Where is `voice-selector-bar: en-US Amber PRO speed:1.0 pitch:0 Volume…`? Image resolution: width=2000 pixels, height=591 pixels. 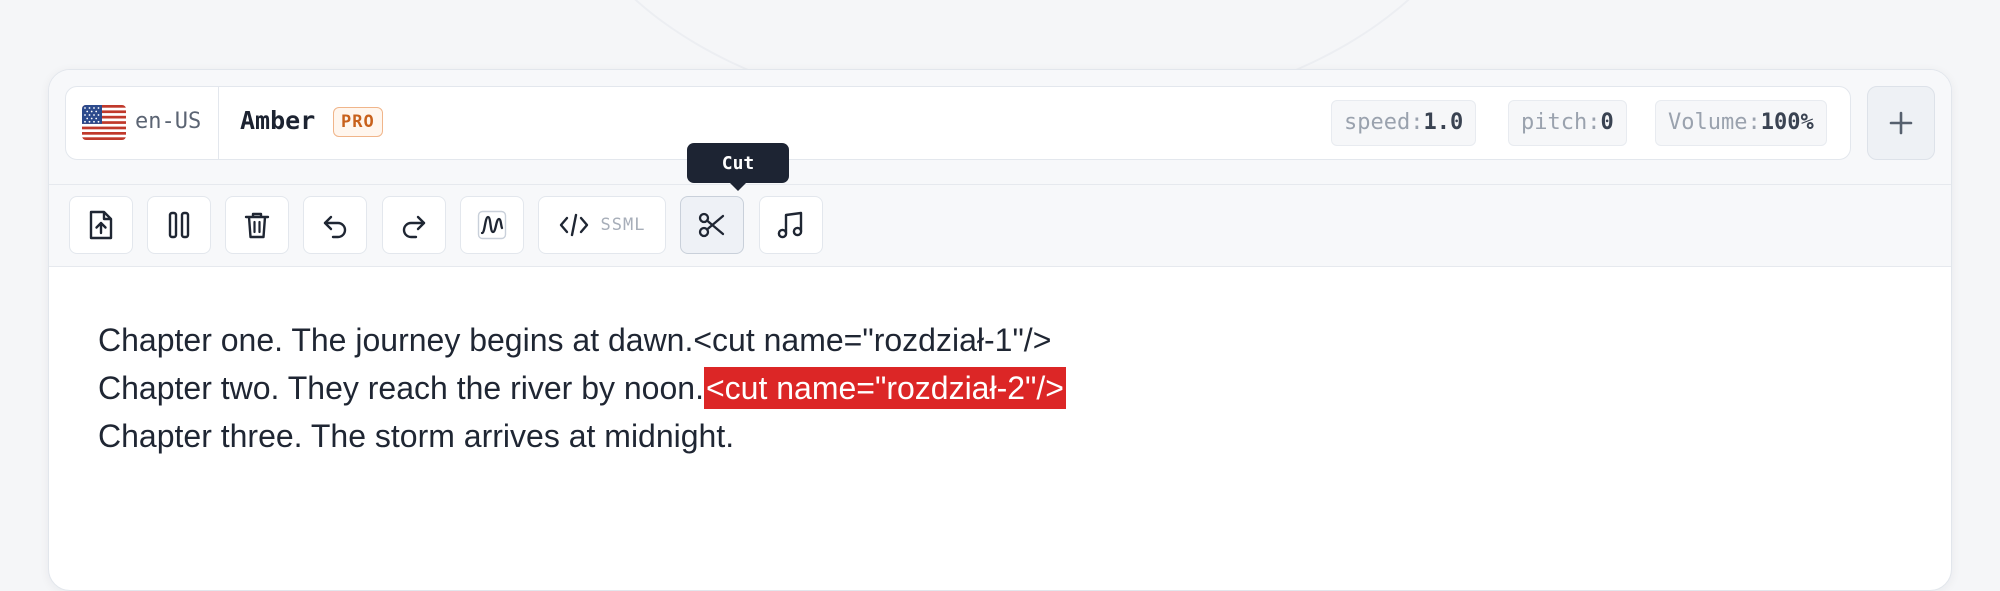 voice-selector-bar: en-US Amber PRO speed:1.0 pitch:0 Volume… is located at coordinates (958, 123).